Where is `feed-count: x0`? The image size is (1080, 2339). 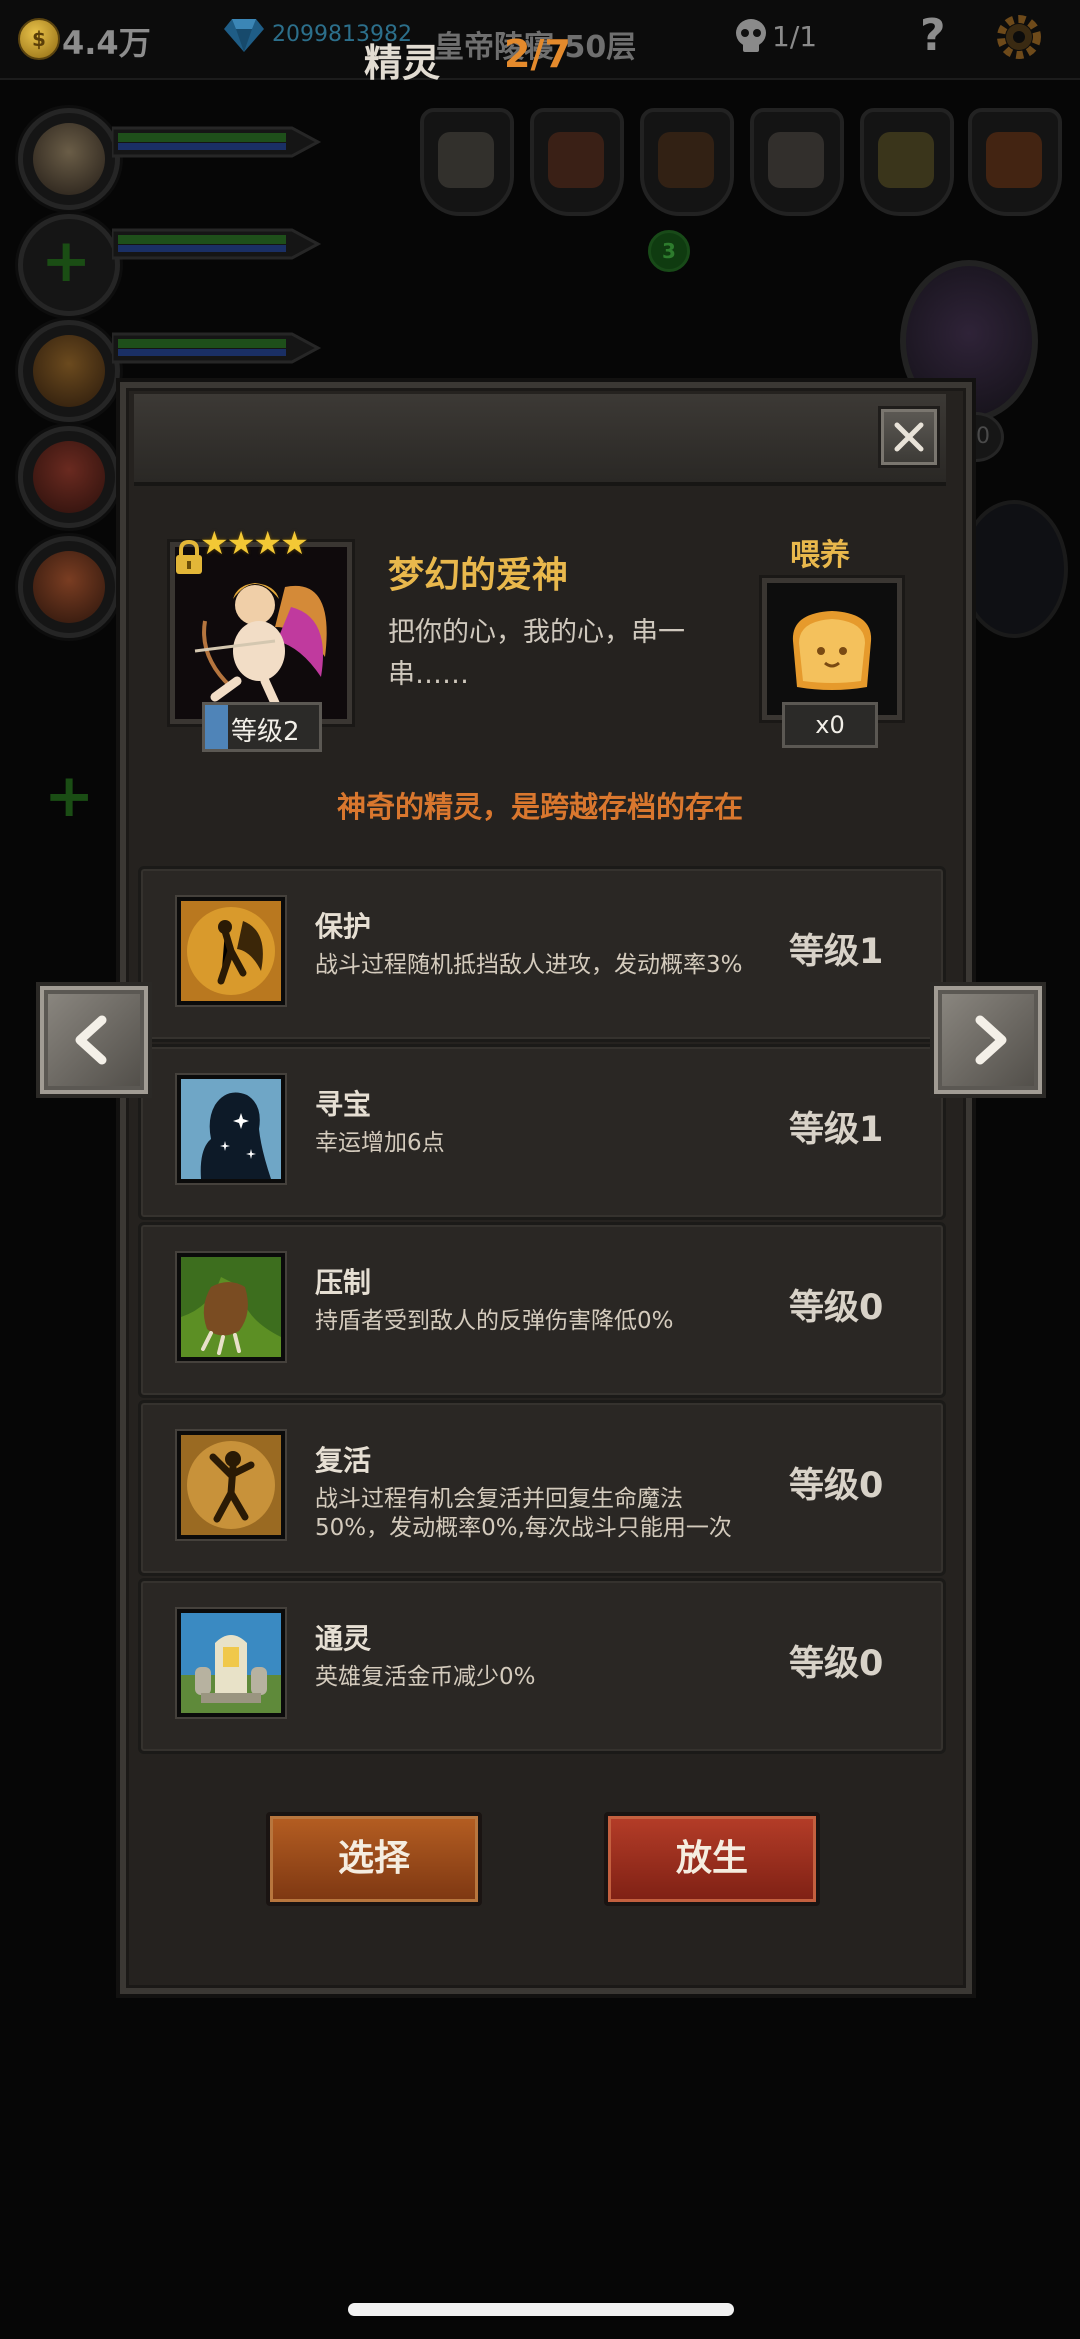 feed-count: x0 is located at coordinates (830, 725).